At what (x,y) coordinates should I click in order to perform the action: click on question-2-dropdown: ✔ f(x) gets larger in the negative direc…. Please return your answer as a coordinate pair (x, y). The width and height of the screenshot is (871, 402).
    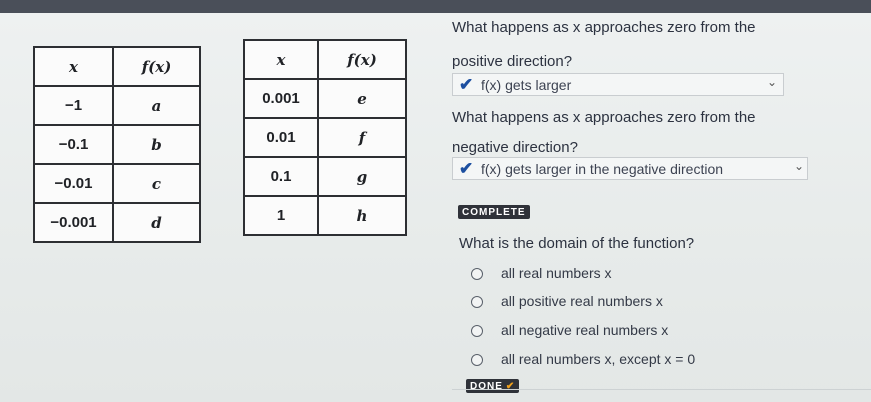
    Looking at the image, I should click on (630, 168).